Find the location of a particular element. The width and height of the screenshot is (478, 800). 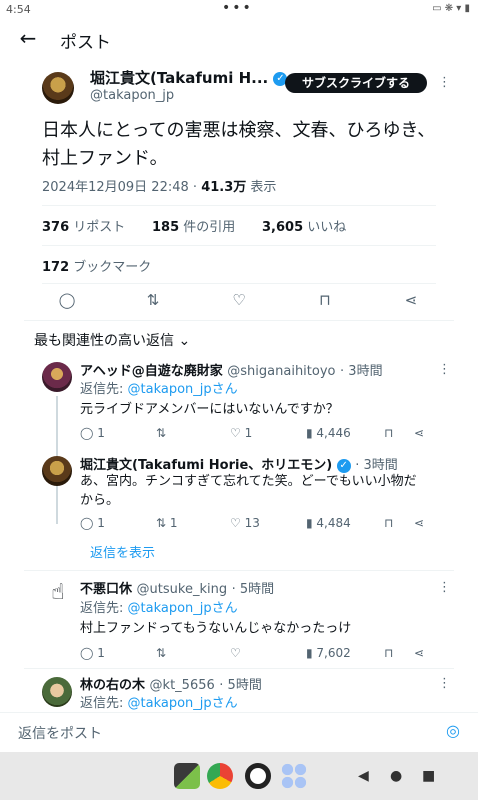

post-text: 日本人にとっての害悪は検察、文春、ひろゆき、村上ファンド。 is located at coordinates (239, 144).